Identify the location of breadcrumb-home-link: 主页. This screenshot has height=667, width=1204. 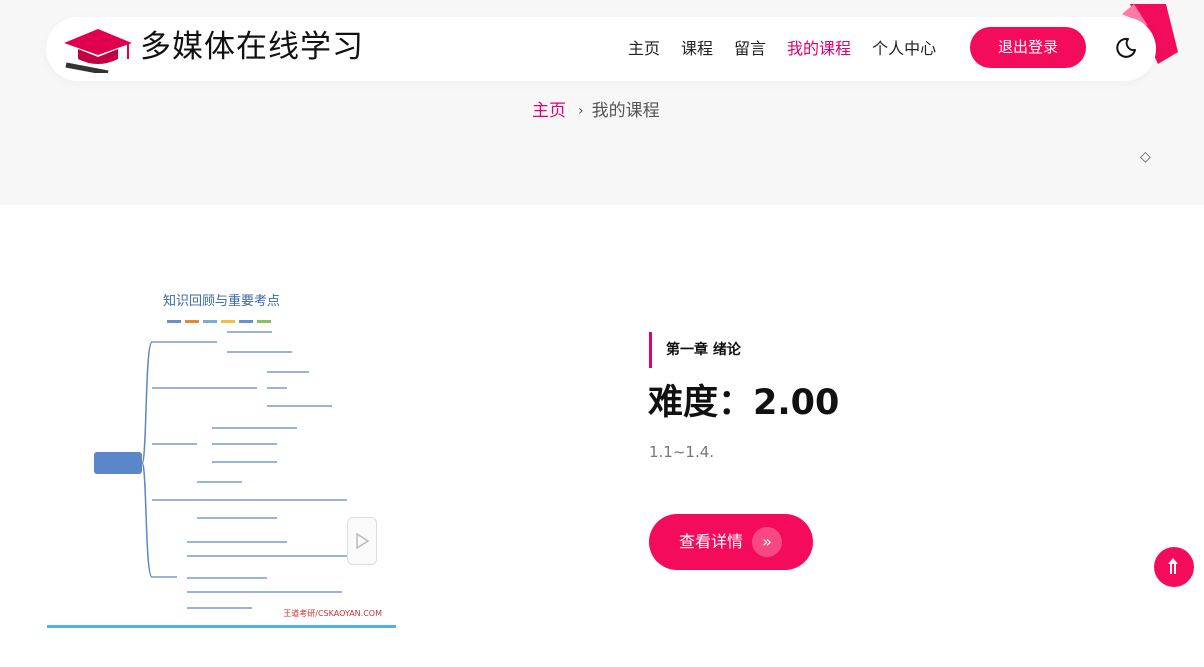
(549, 111).